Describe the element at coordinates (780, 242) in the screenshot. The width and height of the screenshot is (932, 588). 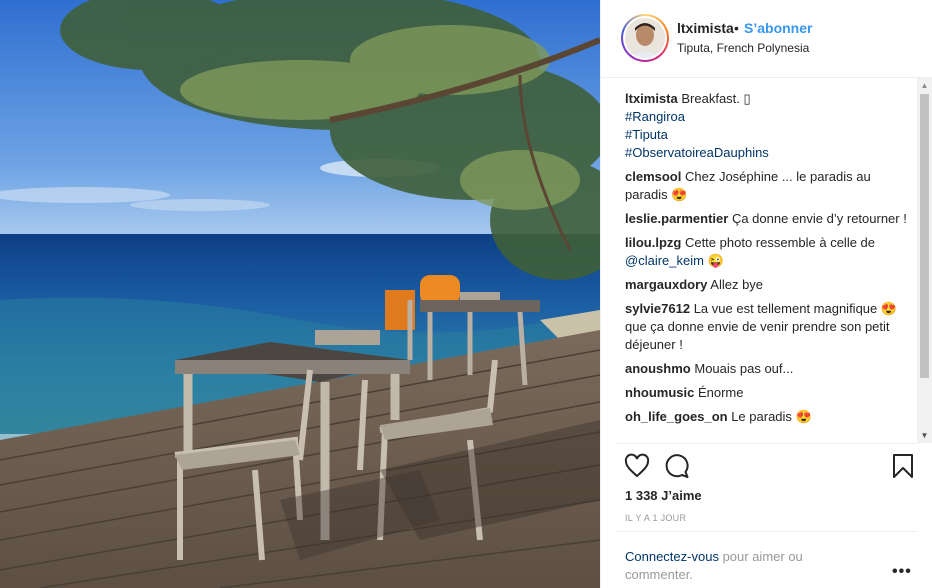
I see `comment-text: Cette photo ressemble à celle de` at that location.